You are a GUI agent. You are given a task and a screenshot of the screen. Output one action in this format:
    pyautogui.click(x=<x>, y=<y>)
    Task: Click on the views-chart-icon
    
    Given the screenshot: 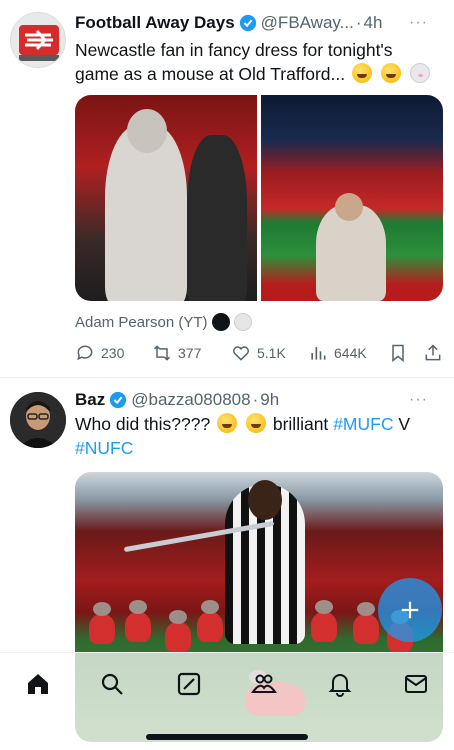 What is the action you would take?
    pyautogui.click(x=318, y=353)
    